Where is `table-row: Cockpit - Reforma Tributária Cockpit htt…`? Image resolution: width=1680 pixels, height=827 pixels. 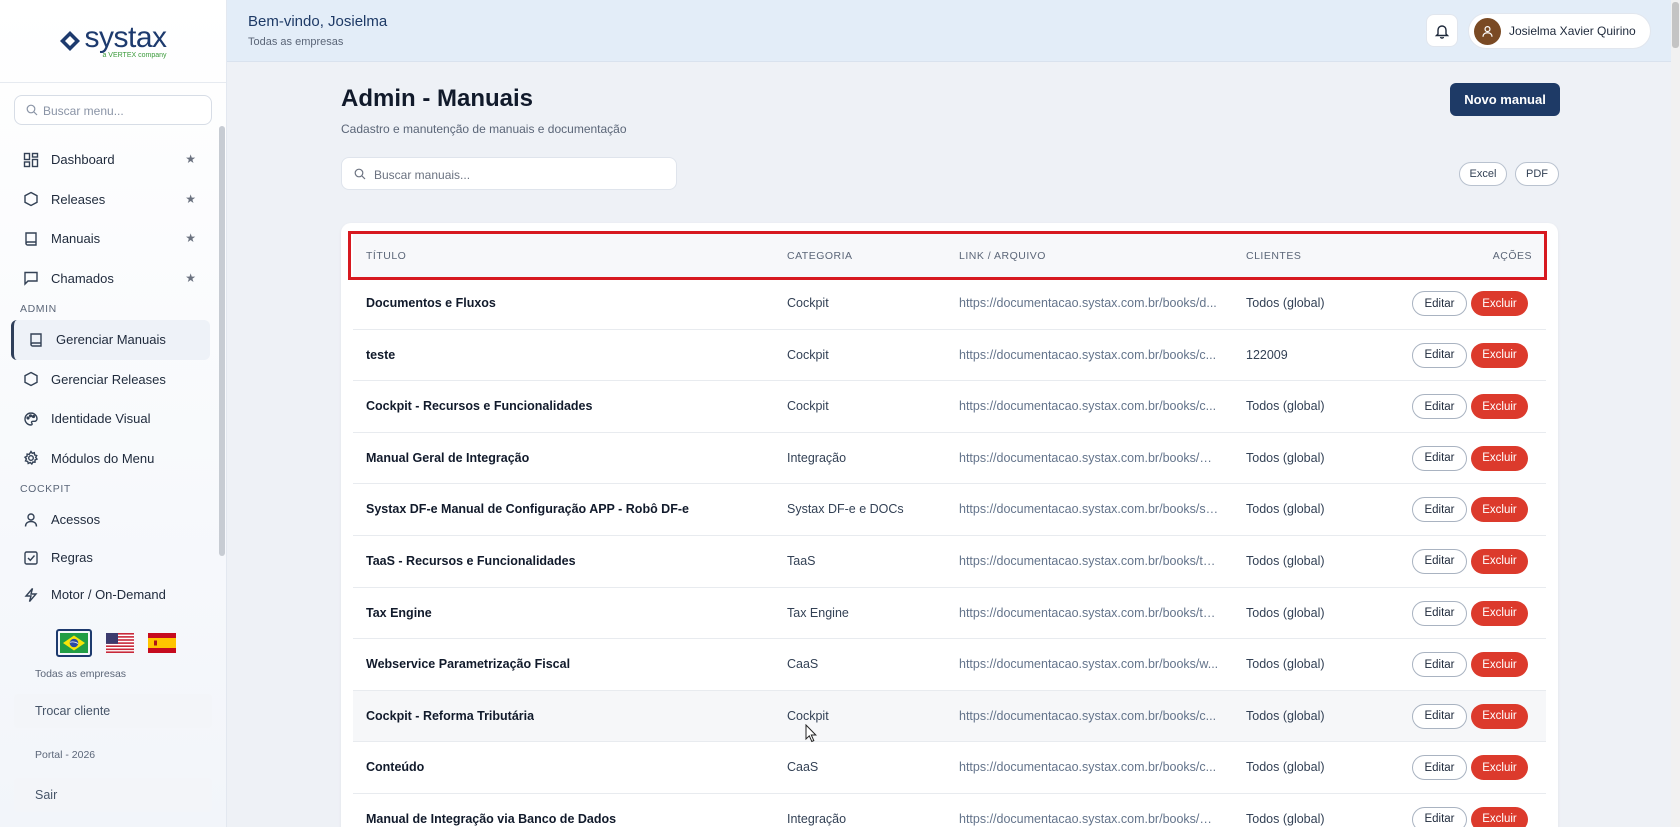
table-row: Cockpit - Reforma Tributária Cockpit htt… is located at coordinates (949, 716).